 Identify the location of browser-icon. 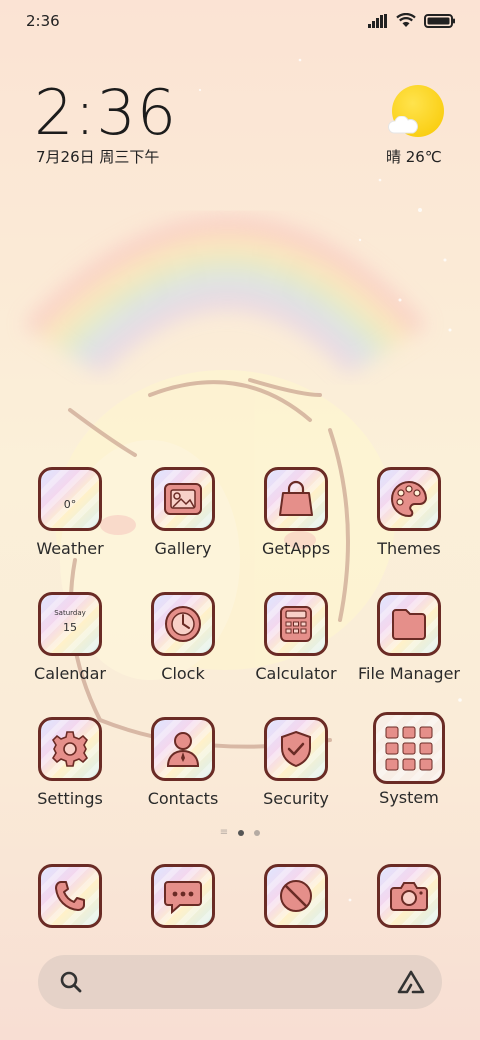
(296, 896).